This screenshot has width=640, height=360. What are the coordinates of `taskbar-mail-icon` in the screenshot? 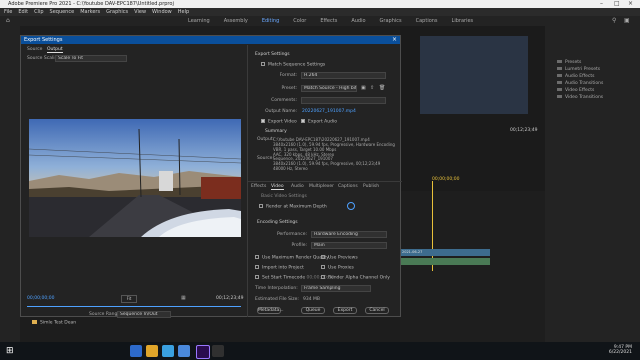 It's located at (184, 351).